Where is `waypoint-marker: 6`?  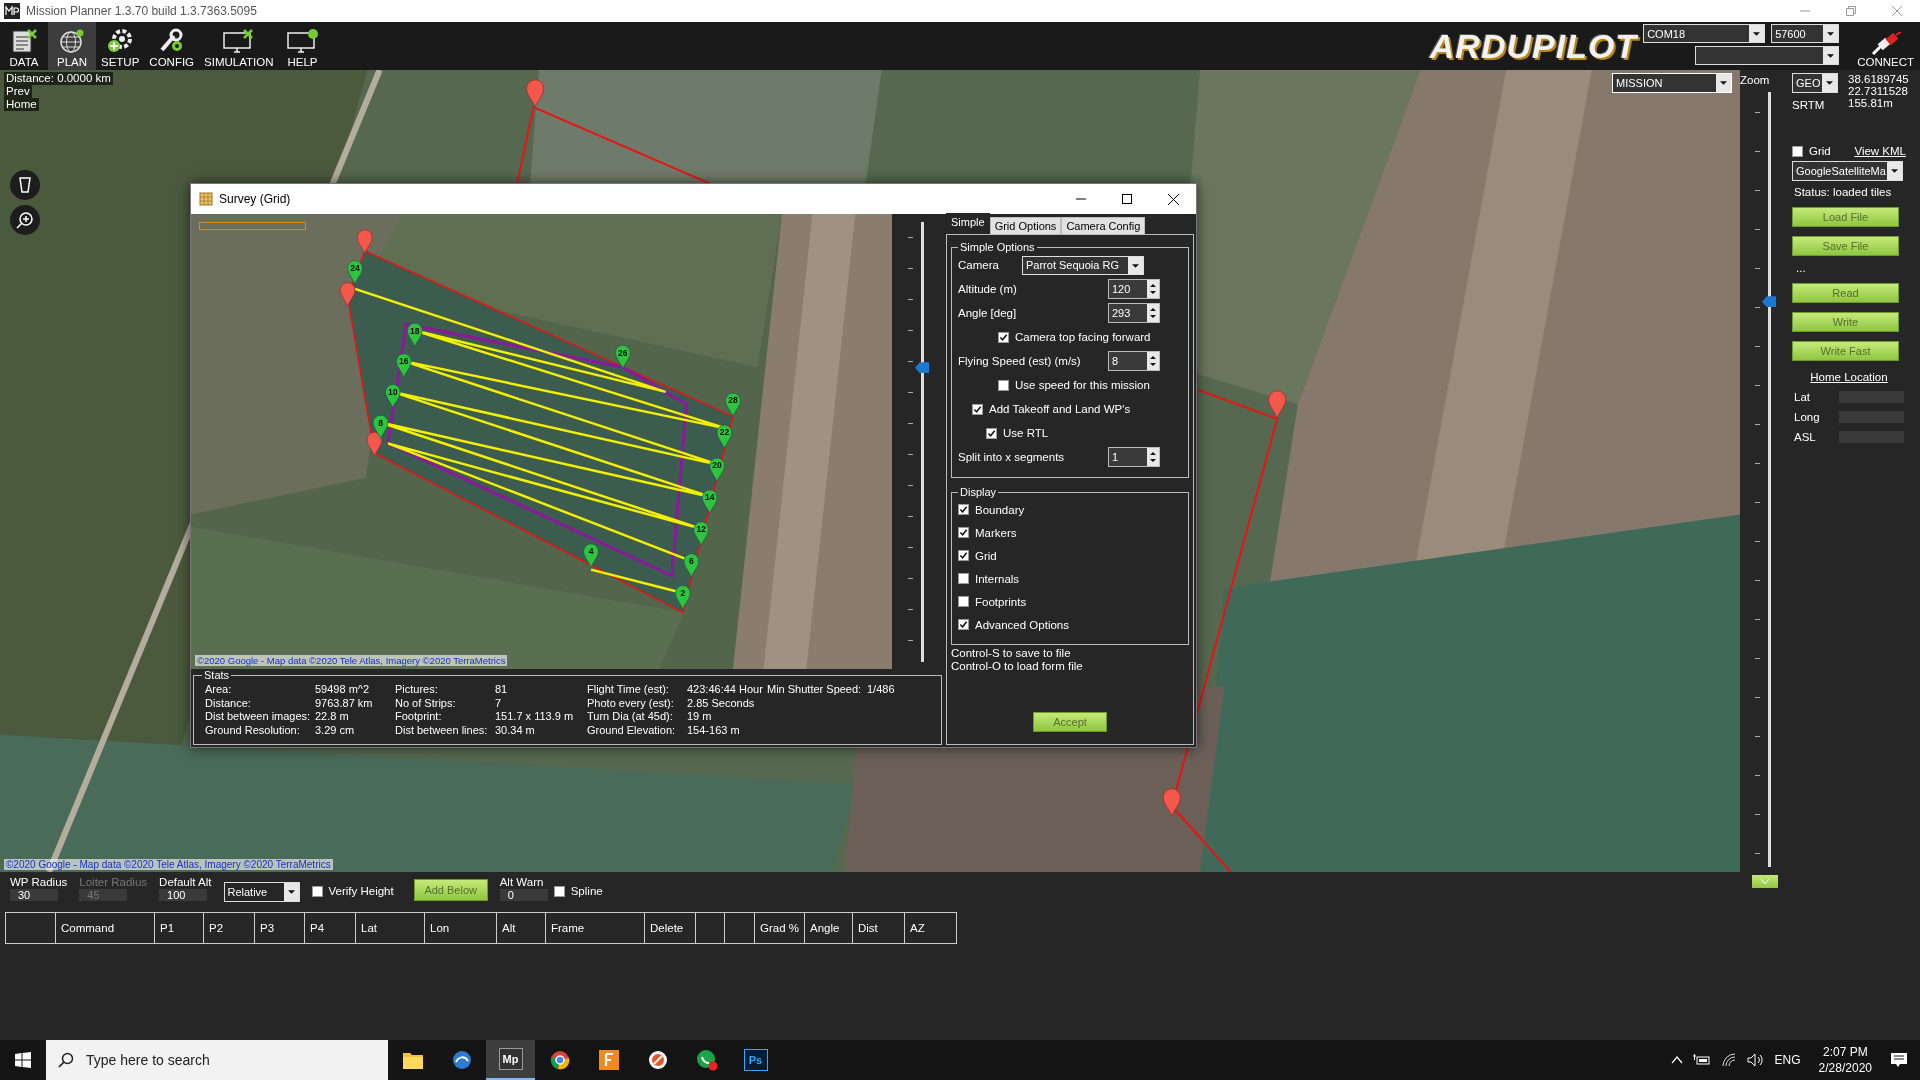
waypoint-marker: 6 is located at coordinates (691, 565).